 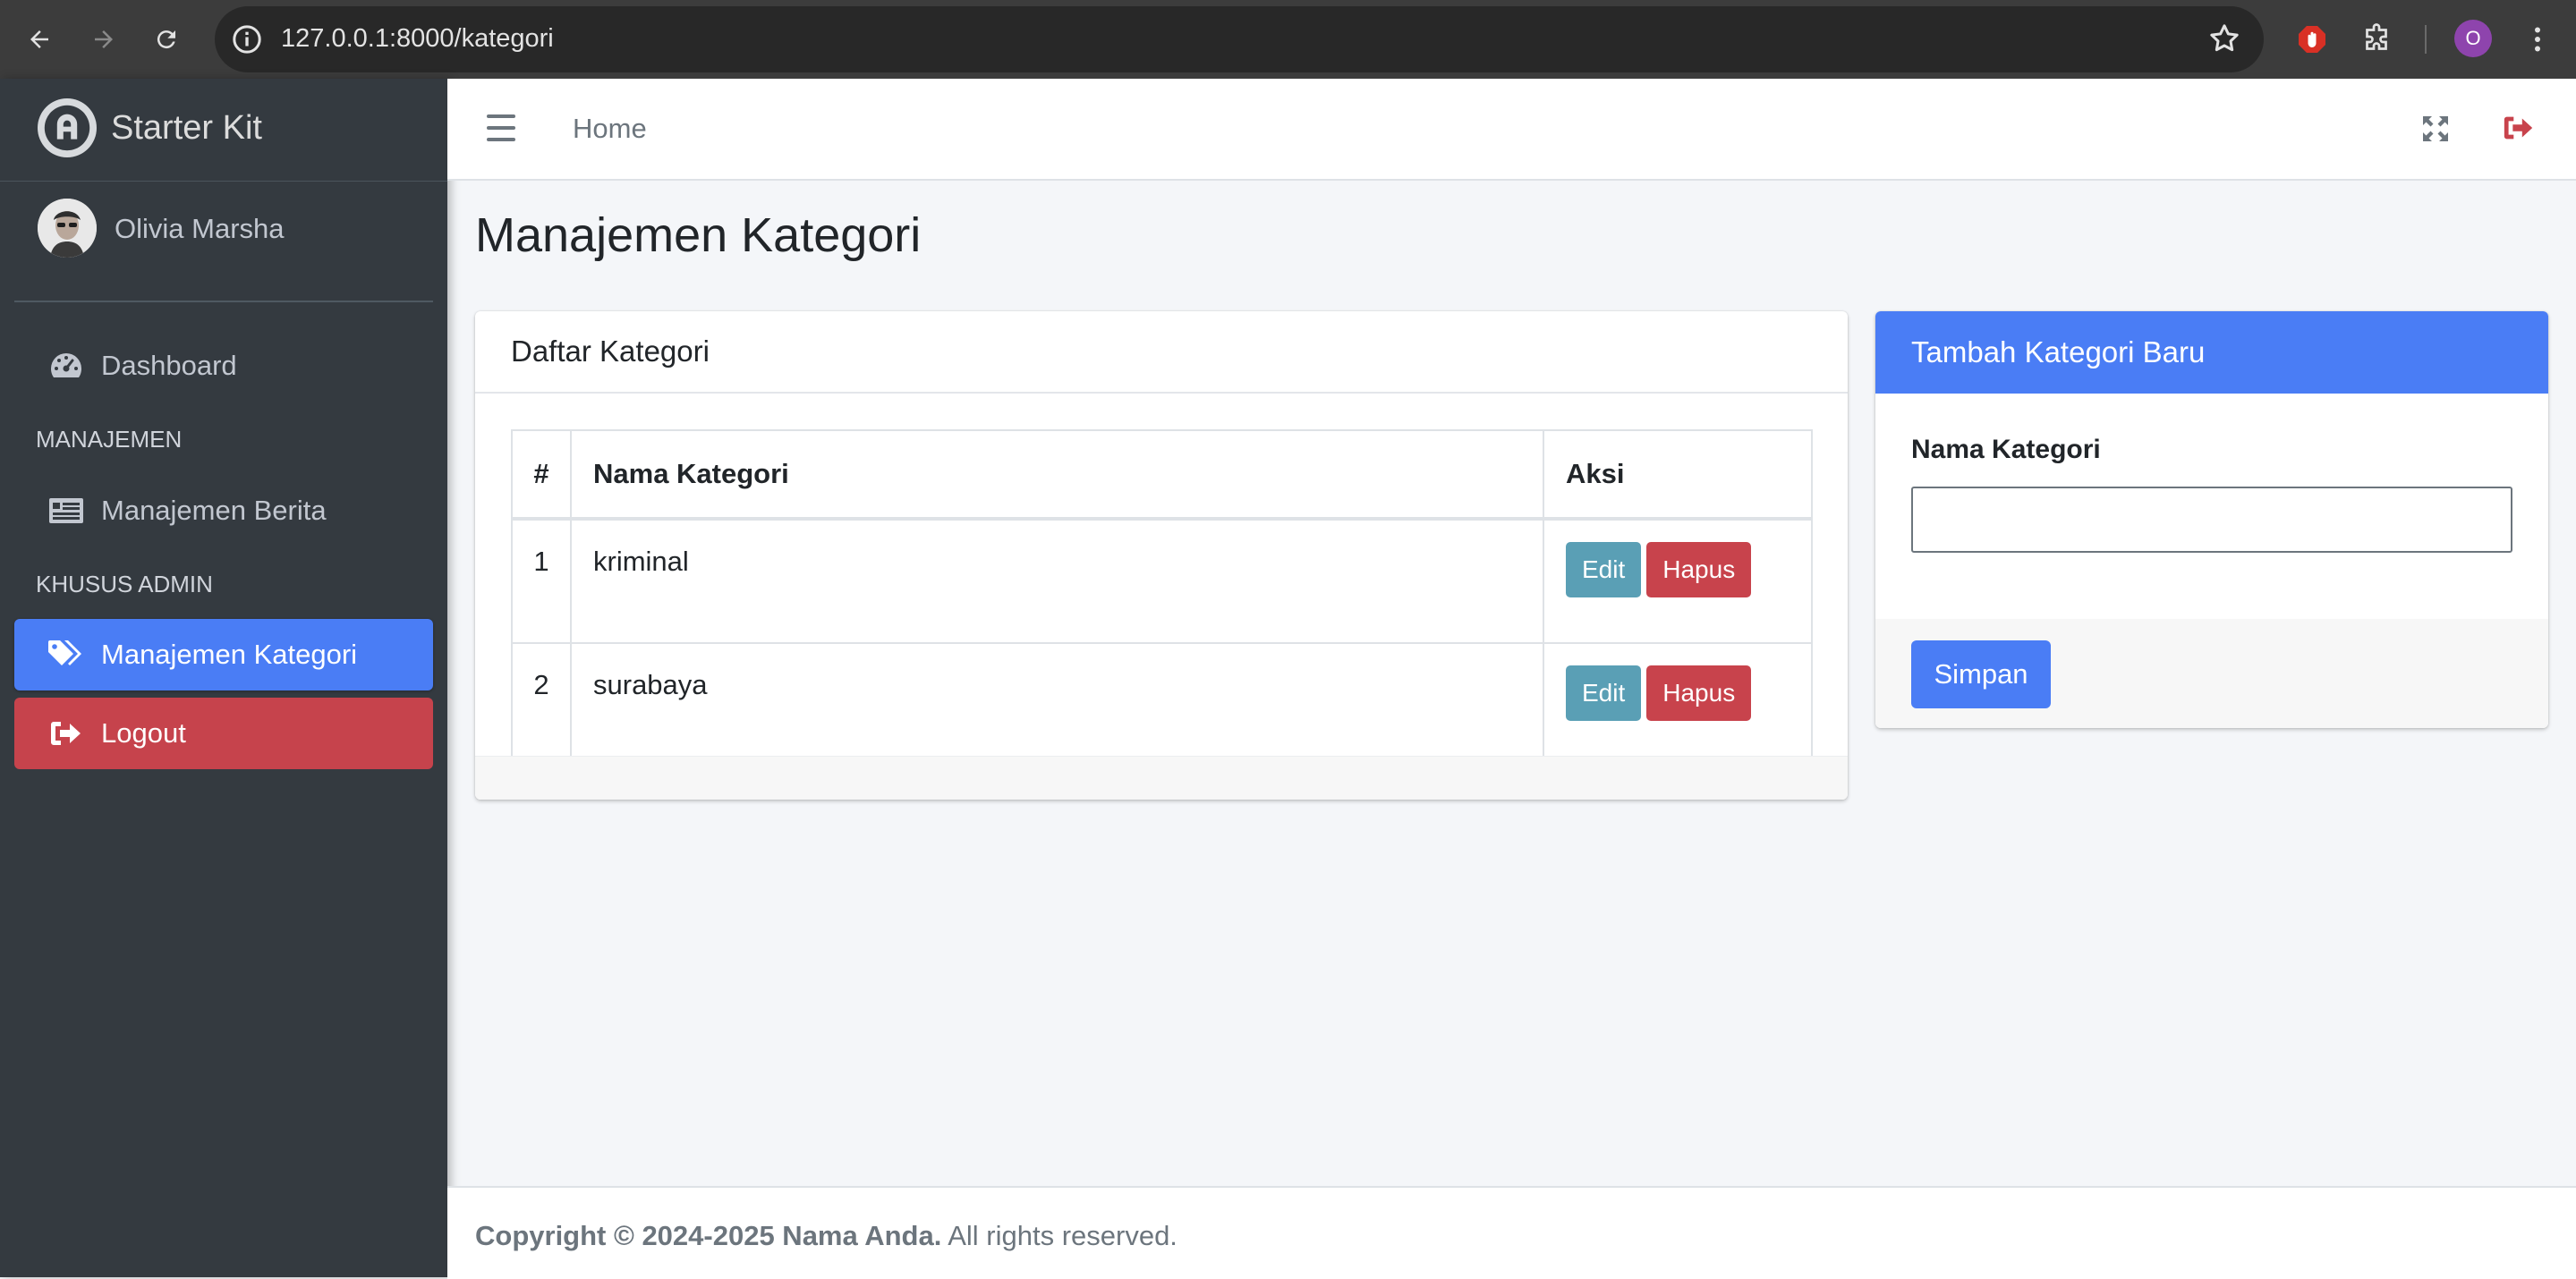 I want to click on sidebar-item-label: Manajemen Berita, so click(x=214, y=510).